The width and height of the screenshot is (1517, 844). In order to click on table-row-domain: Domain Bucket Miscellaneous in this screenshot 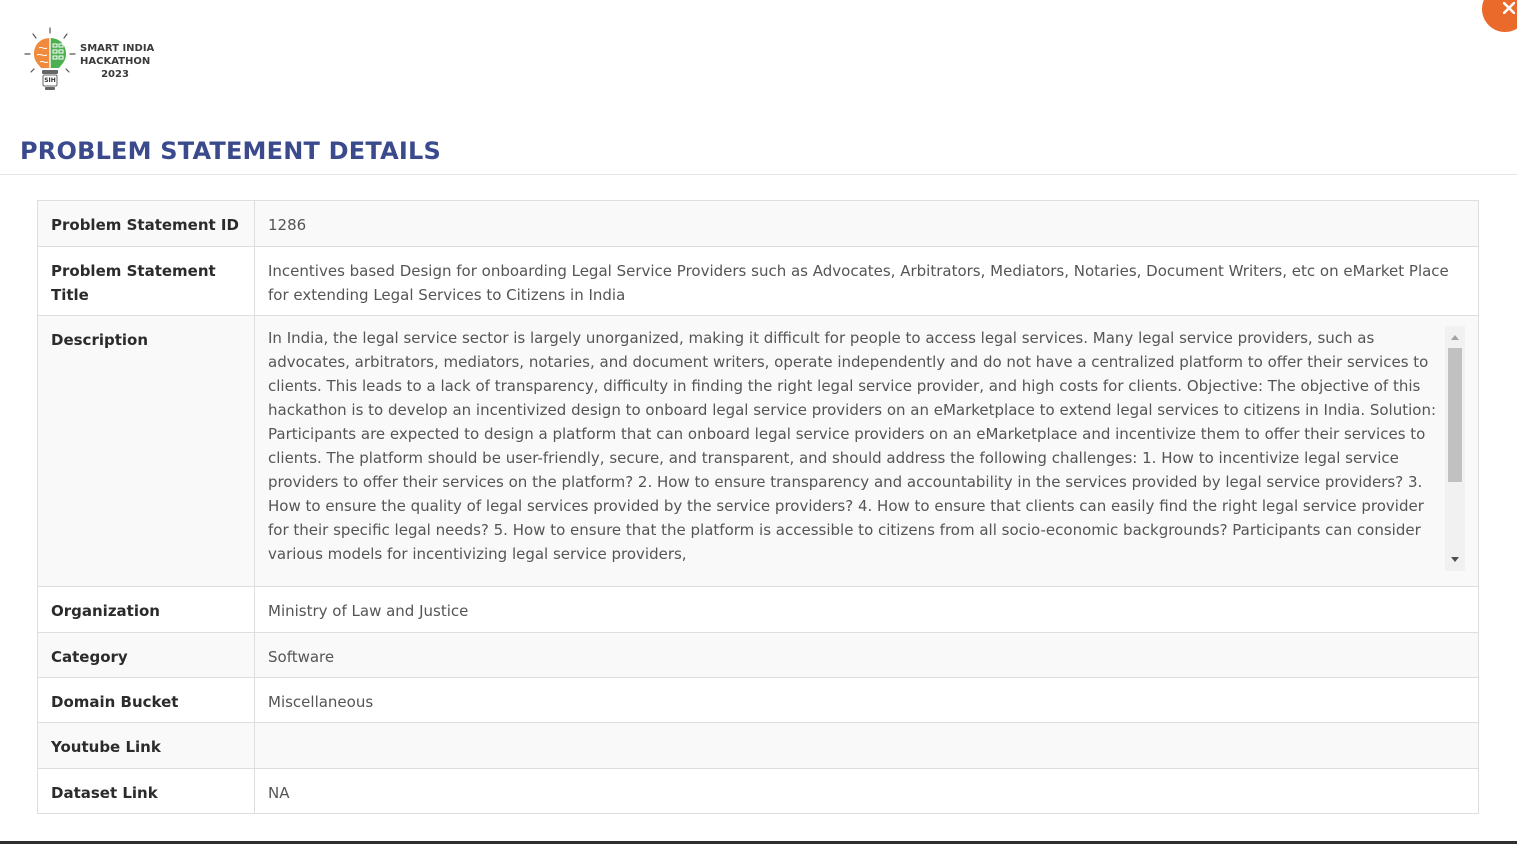, I will do `click(758, 700)`.